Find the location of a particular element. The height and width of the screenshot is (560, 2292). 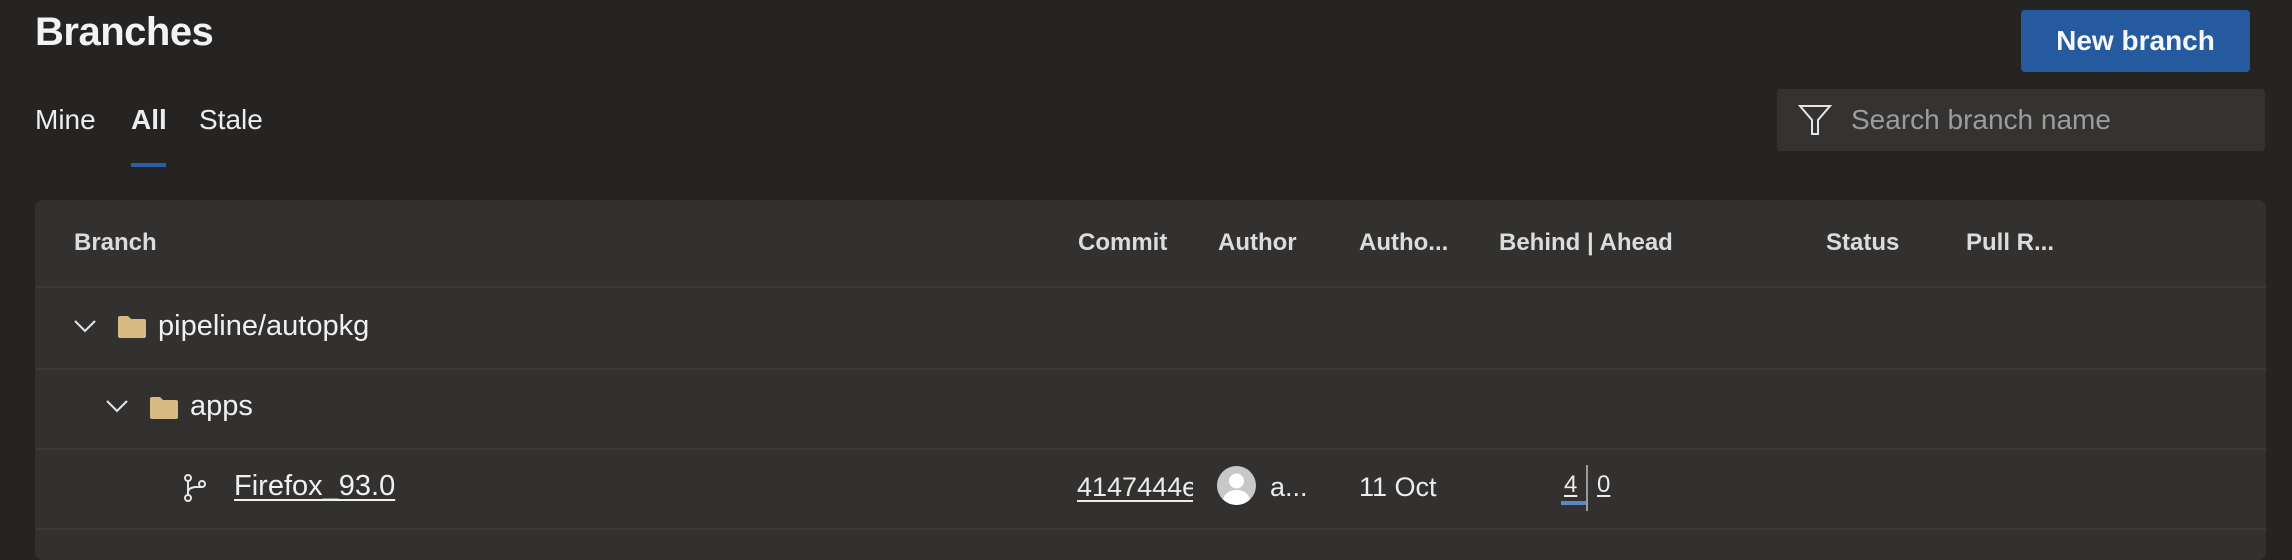

behind-ahead-divider is located at coordinates (1587, 488).